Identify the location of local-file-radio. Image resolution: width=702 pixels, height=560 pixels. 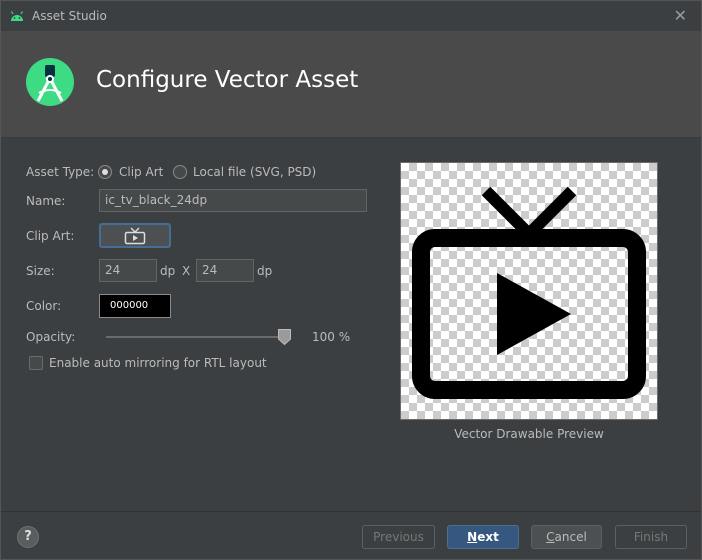
(180, 172).